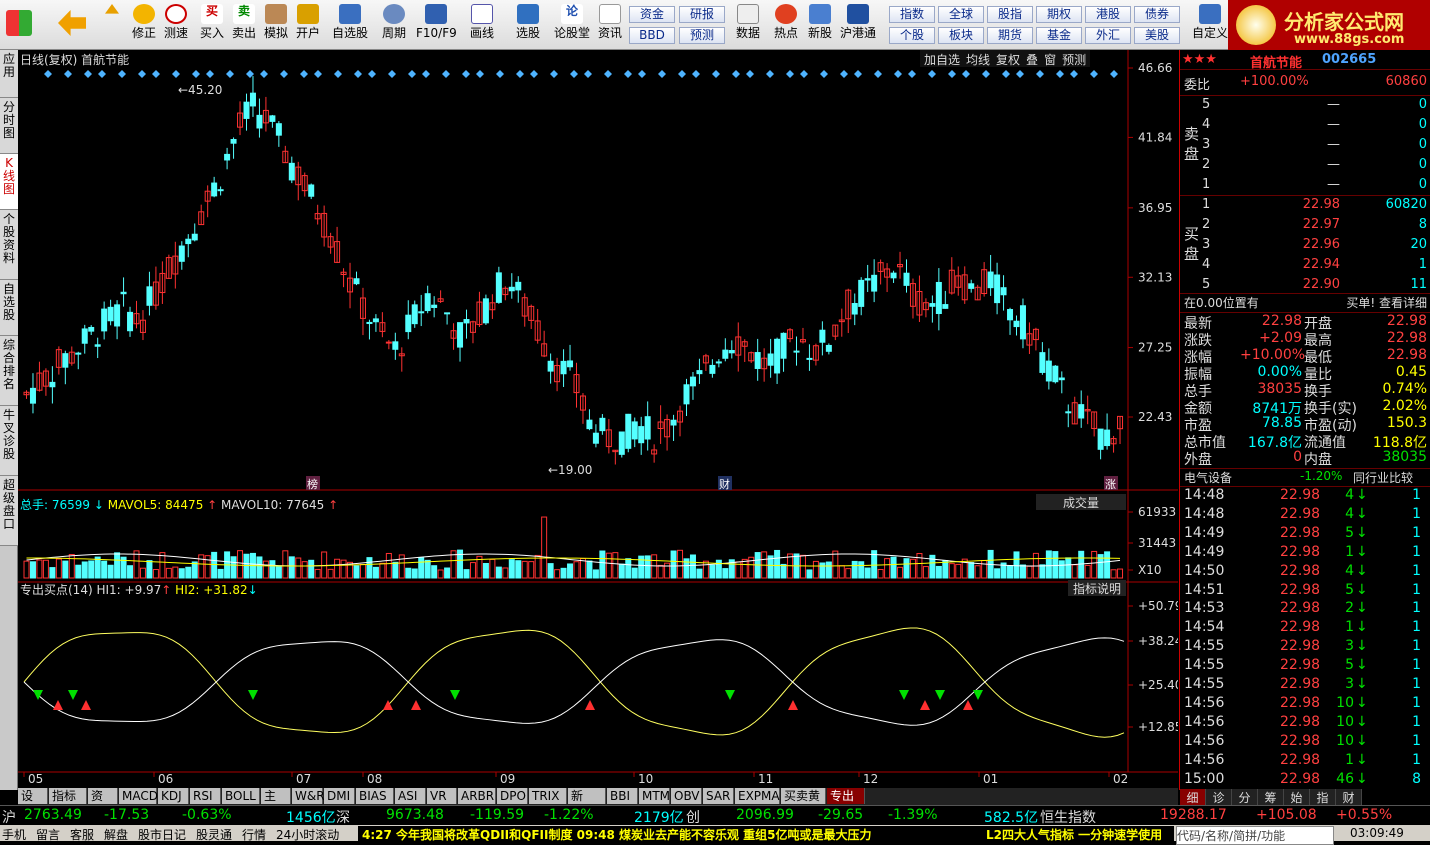 The width and height of the screenshot is (1430, 845). What do you see at coordinates (9, 245) in the screenshot?
I see `nav-stock-info: 个股资料` at bounding box center [9, 245].